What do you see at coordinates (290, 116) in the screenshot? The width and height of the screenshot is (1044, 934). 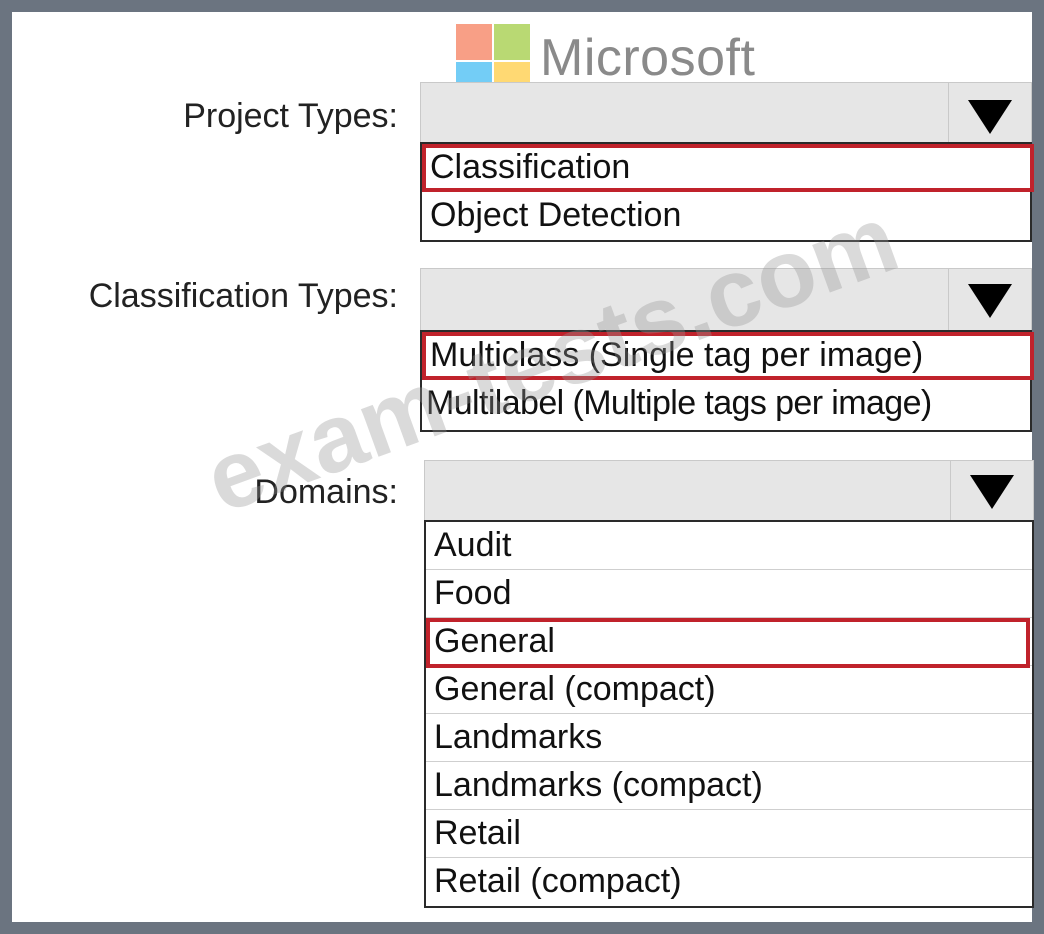 I see `project-types-label: Project Types:` at bounding box center [290, 116].